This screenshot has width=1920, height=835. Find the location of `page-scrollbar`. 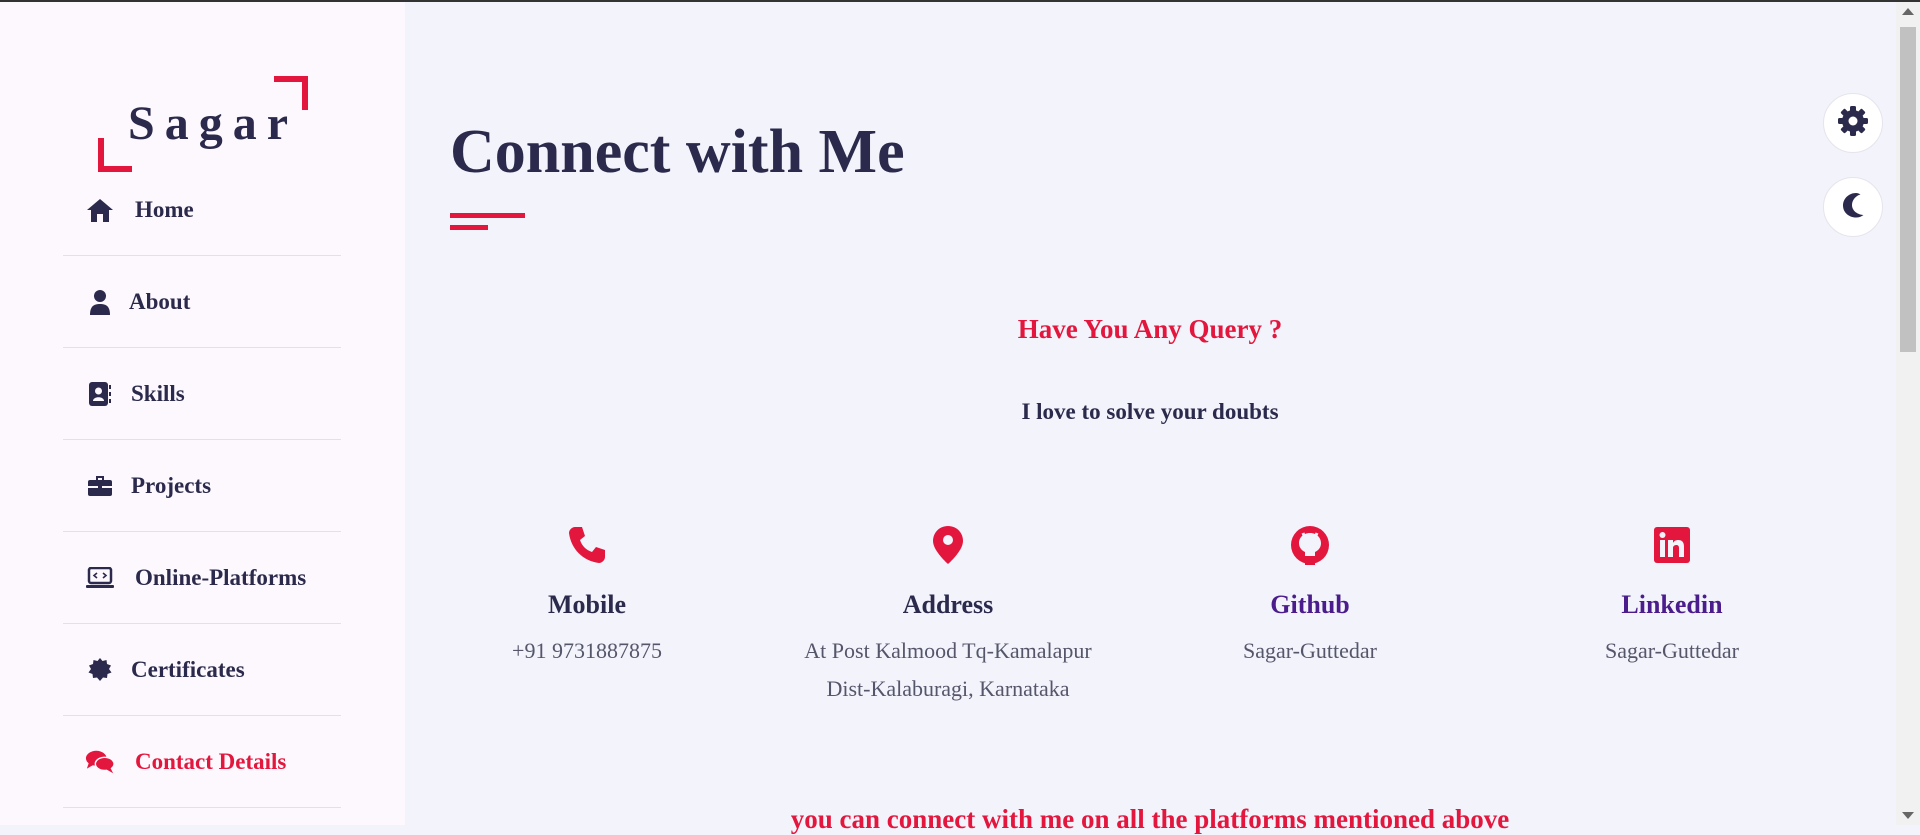

page-scrollbar is located at coordinates (1908, 413).